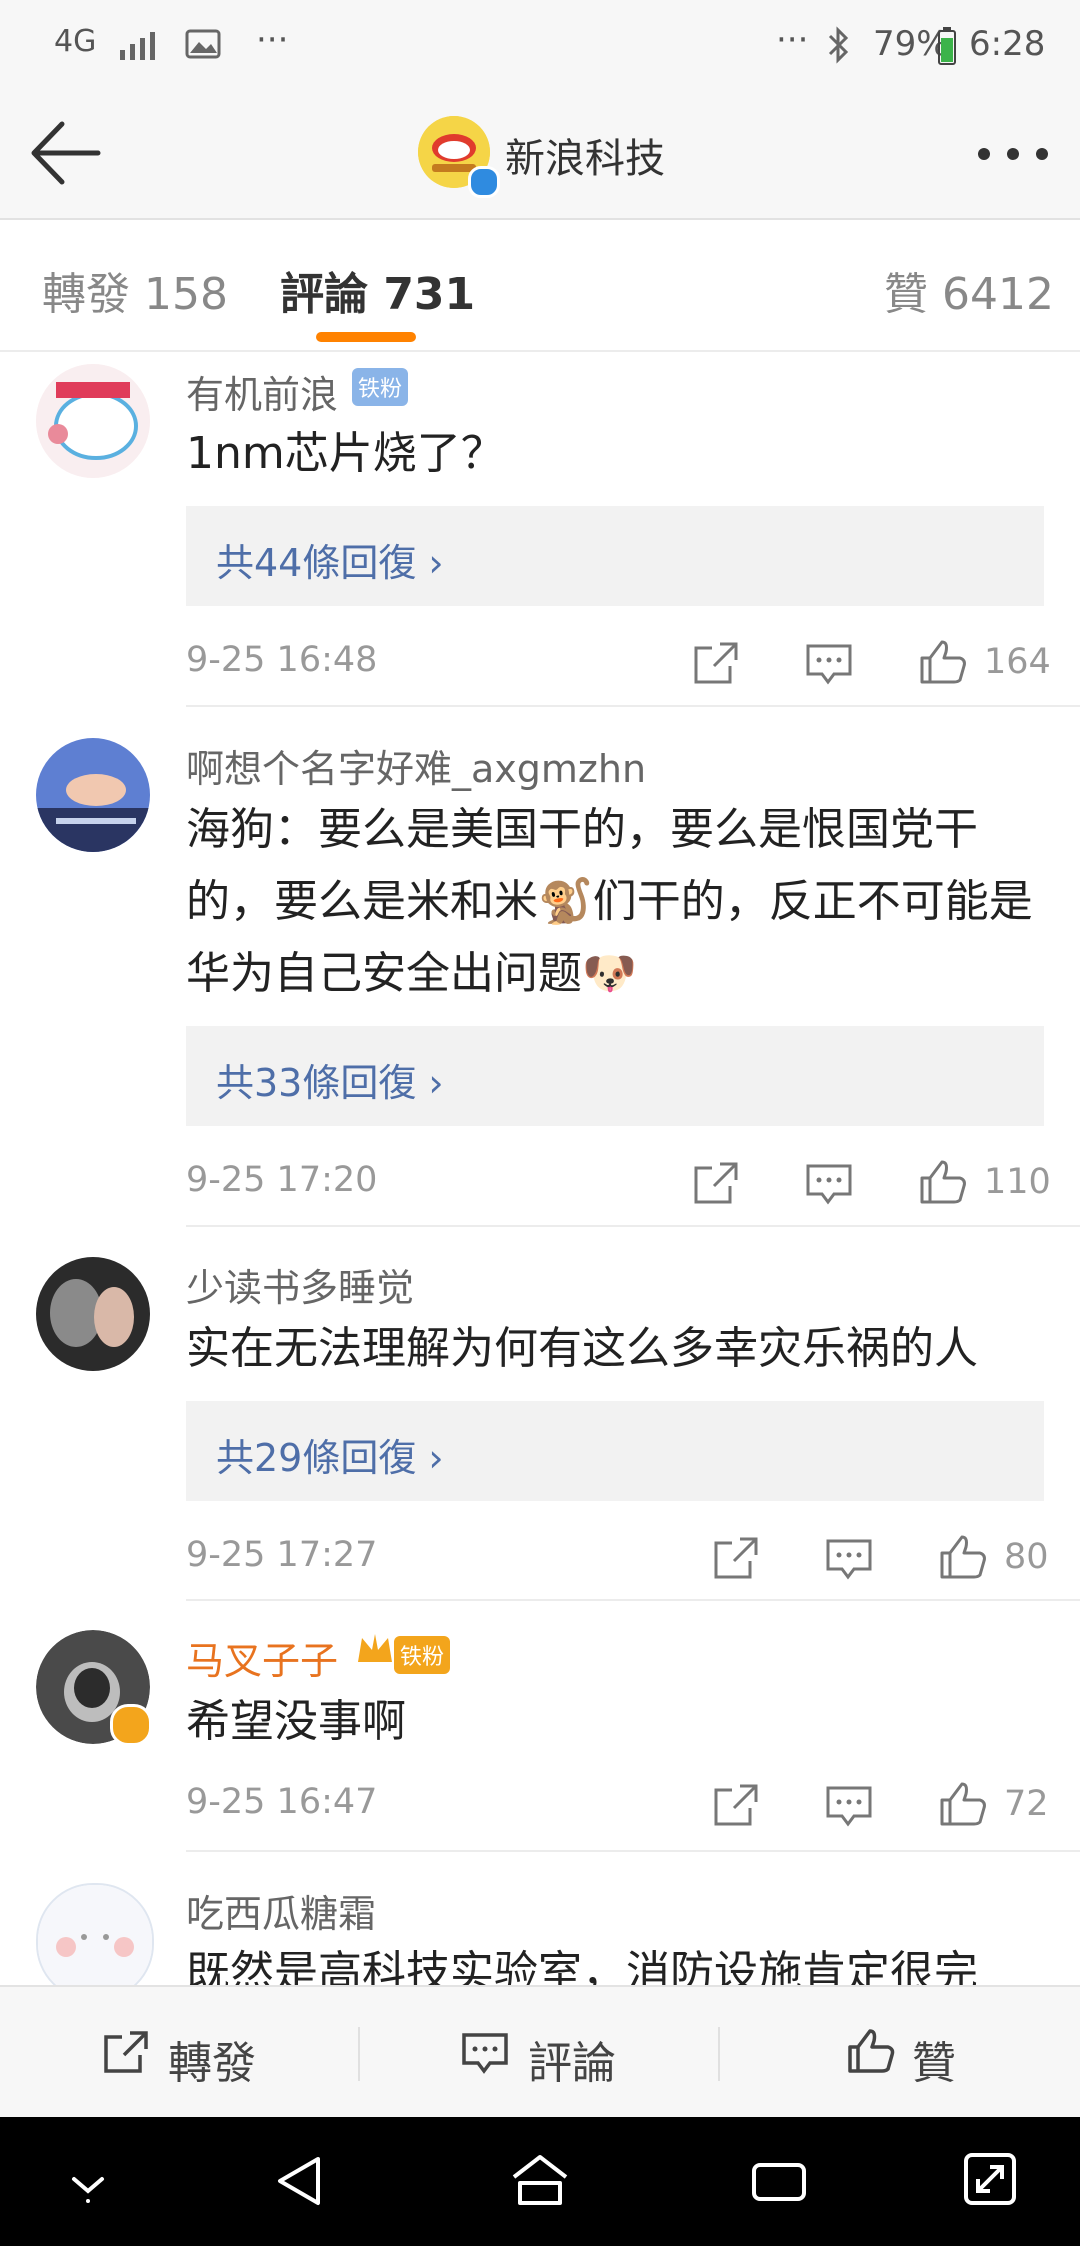  Describe the element at coordinates (126, 2052) in the screenshot. I see `repost-icon` at that location.